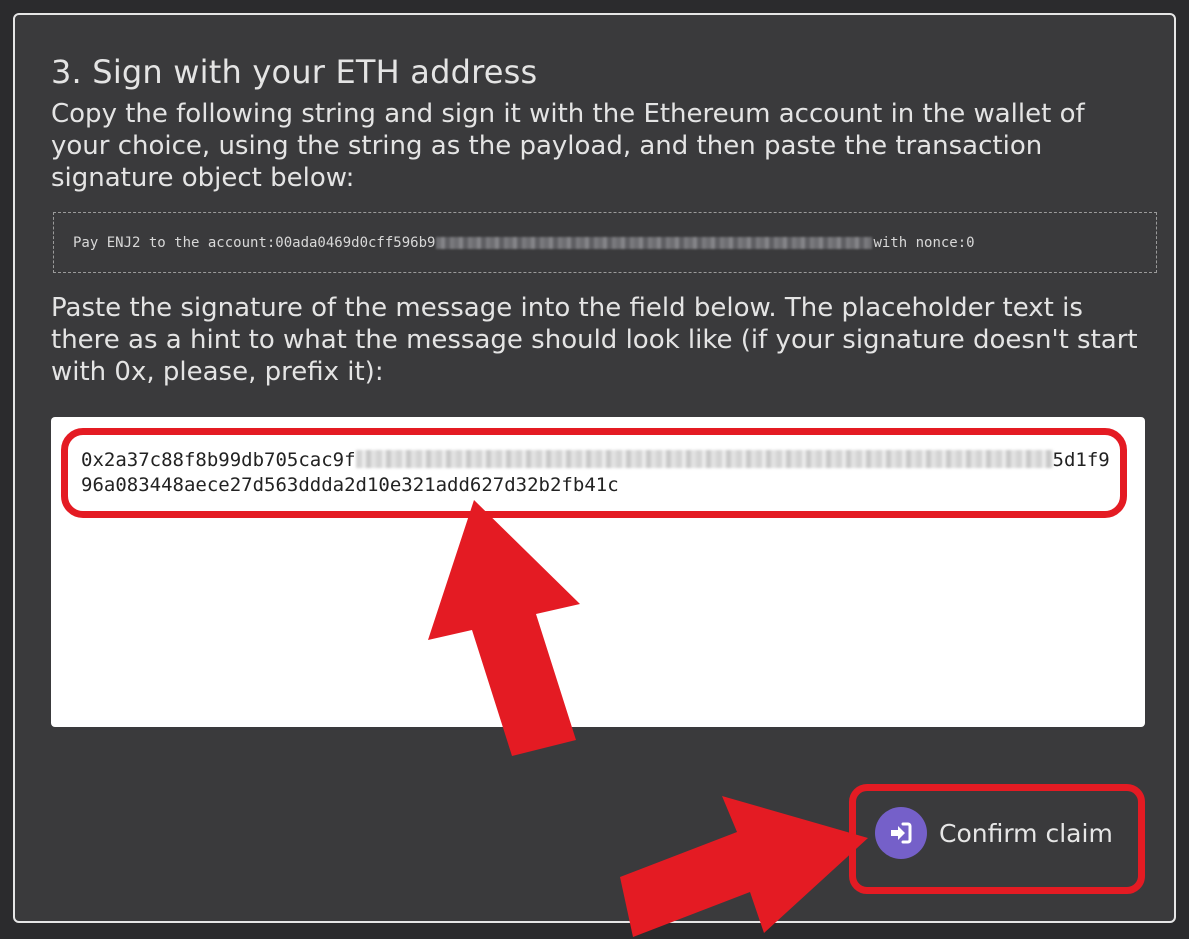 The height and width of the screenshot is (939, 1189). What do you see at coordinates (924, 242) in the screenshot?
I see `message-suffix: with nonce:0` at bounding box center [924, 242].